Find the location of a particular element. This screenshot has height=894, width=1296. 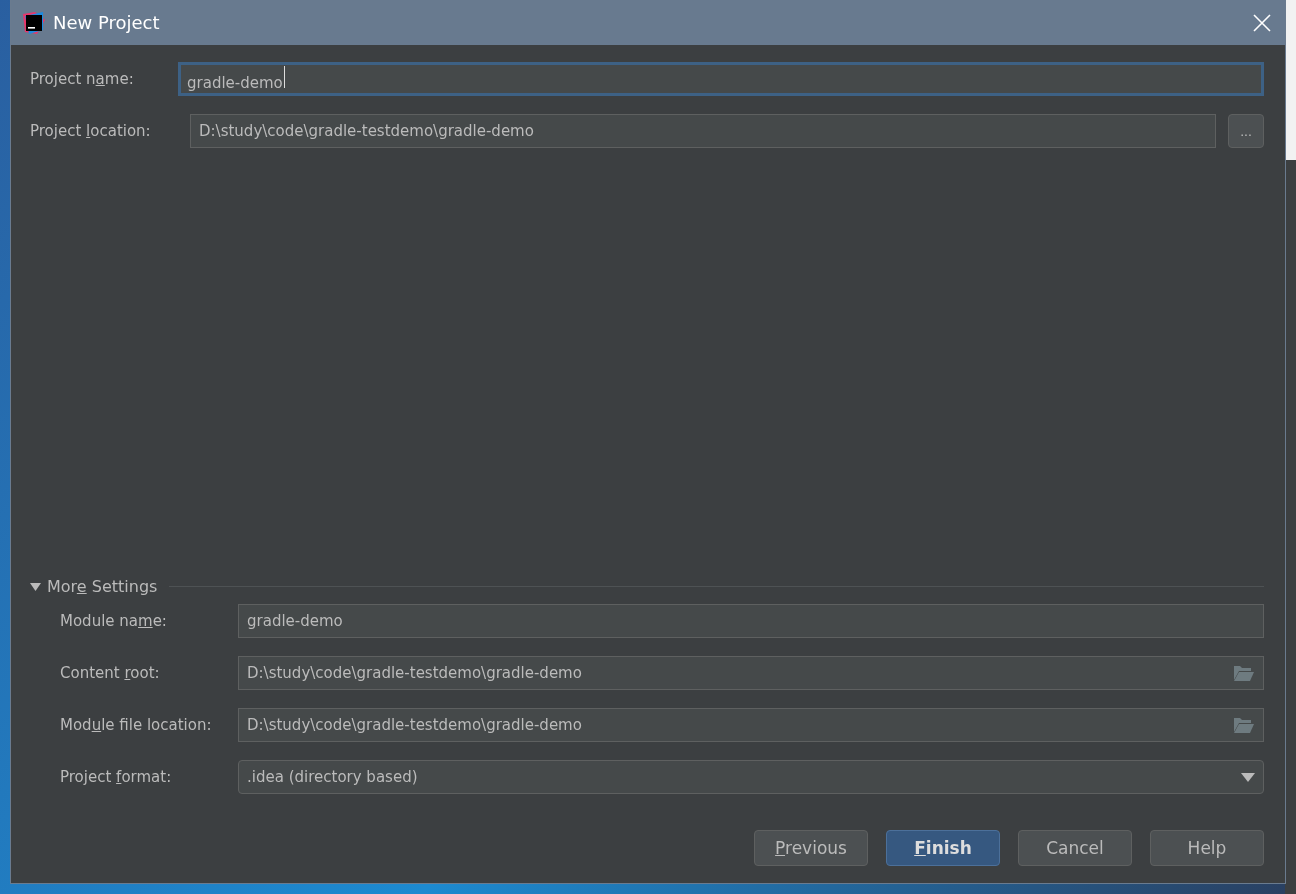

format-dropdown: .idea (directory based) is located at coordinates (751, 777).